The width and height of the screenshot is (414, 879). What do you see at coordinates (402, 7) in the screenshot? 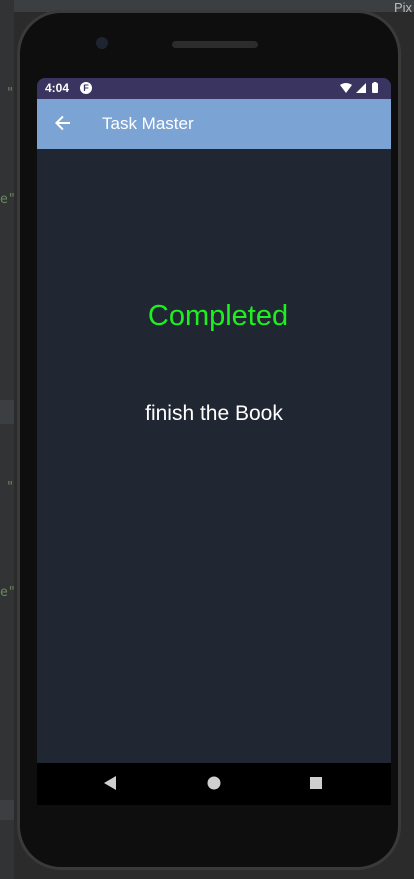
I see `ide-pixel-label: Pix` at bounding box center [402, 7].